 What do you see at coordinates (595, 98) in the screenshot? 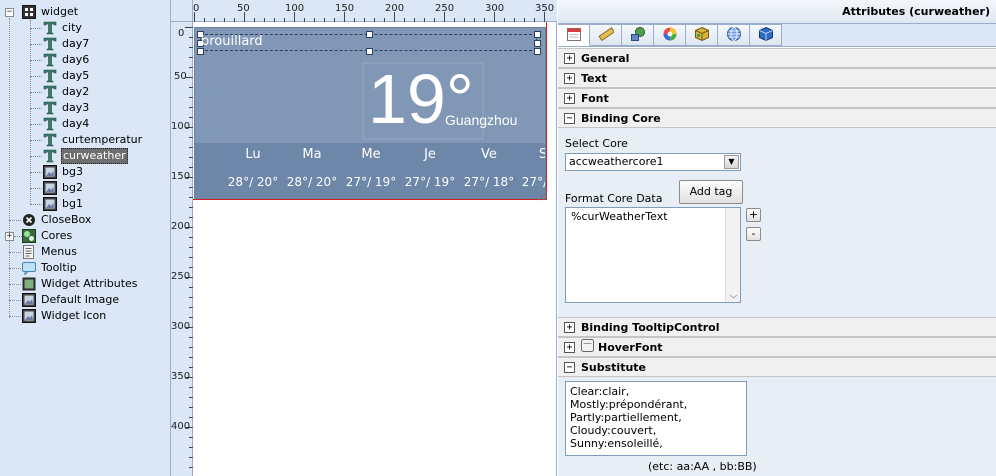
I see `section-title: Font` at bounding box center [595, 98].